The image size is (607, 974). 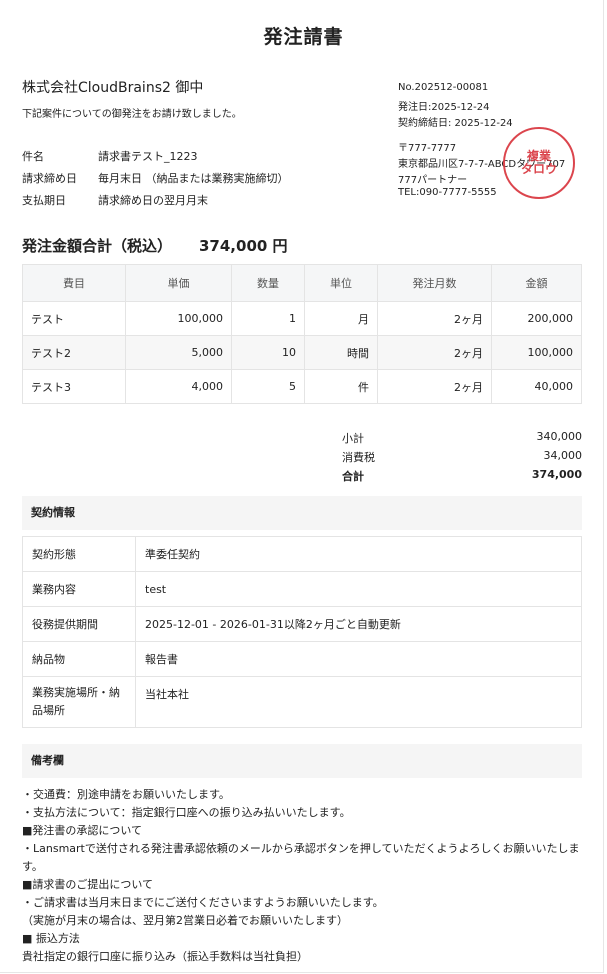 What do you see at coordinates (178, 318) in the screenshot?
I see `cell-unit-price: 100,000` at bounding box center [178, 318].